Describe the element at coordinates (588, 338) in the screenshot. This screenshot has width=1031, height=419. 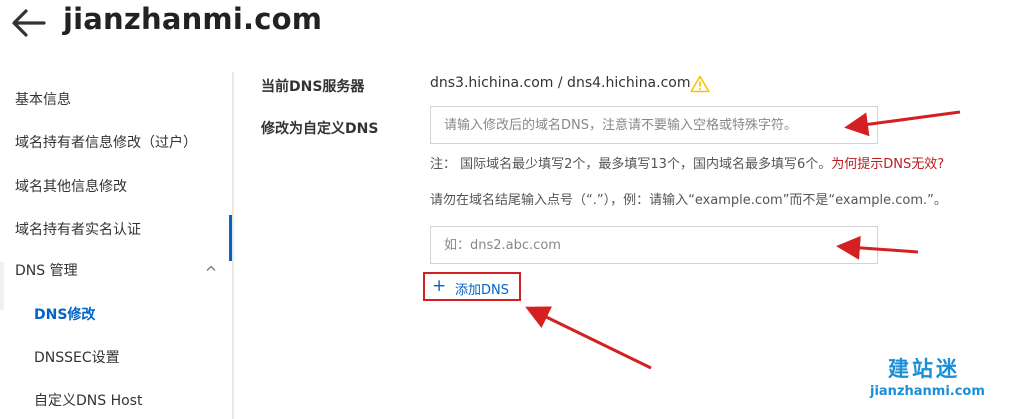
I see `red-arrow-annotation` at that location.